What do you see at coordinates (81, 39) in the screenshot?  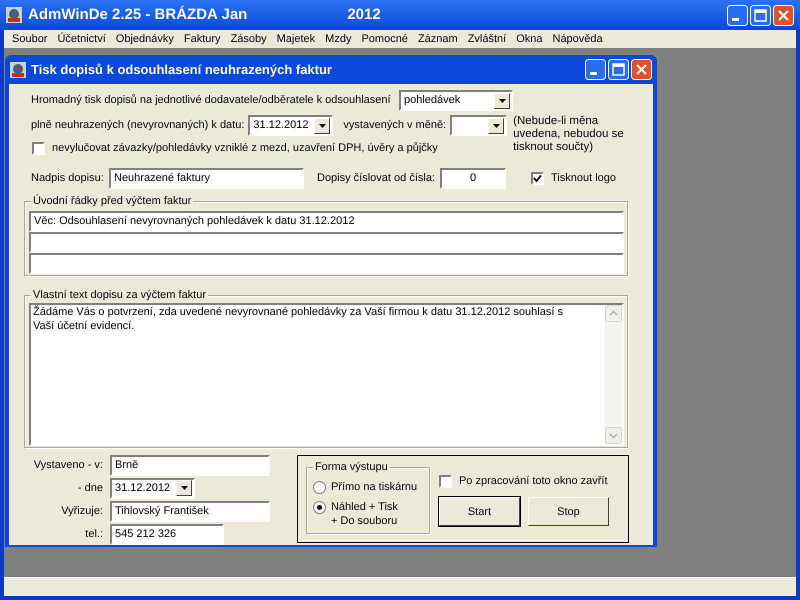 I see `menu-item: Účetnictví` at bounding box center [81, 39].